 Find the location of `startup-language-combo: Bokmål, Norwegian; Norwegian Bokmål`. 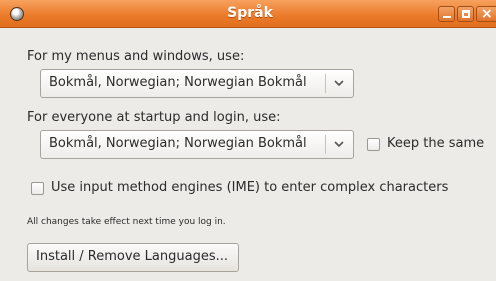

startup-language-combo: Bokmål, Norwegian; Norwegian Bokmål is located at coordinates (197, 144).